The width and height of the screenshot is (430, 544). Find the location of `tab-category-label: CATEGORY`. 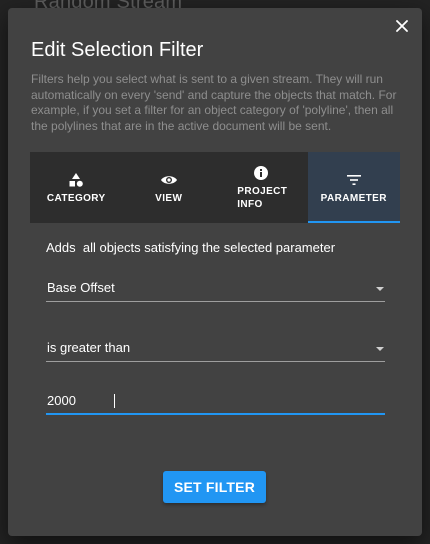

tab-category-label: CATEGORY is located at coordinates (76, 198).